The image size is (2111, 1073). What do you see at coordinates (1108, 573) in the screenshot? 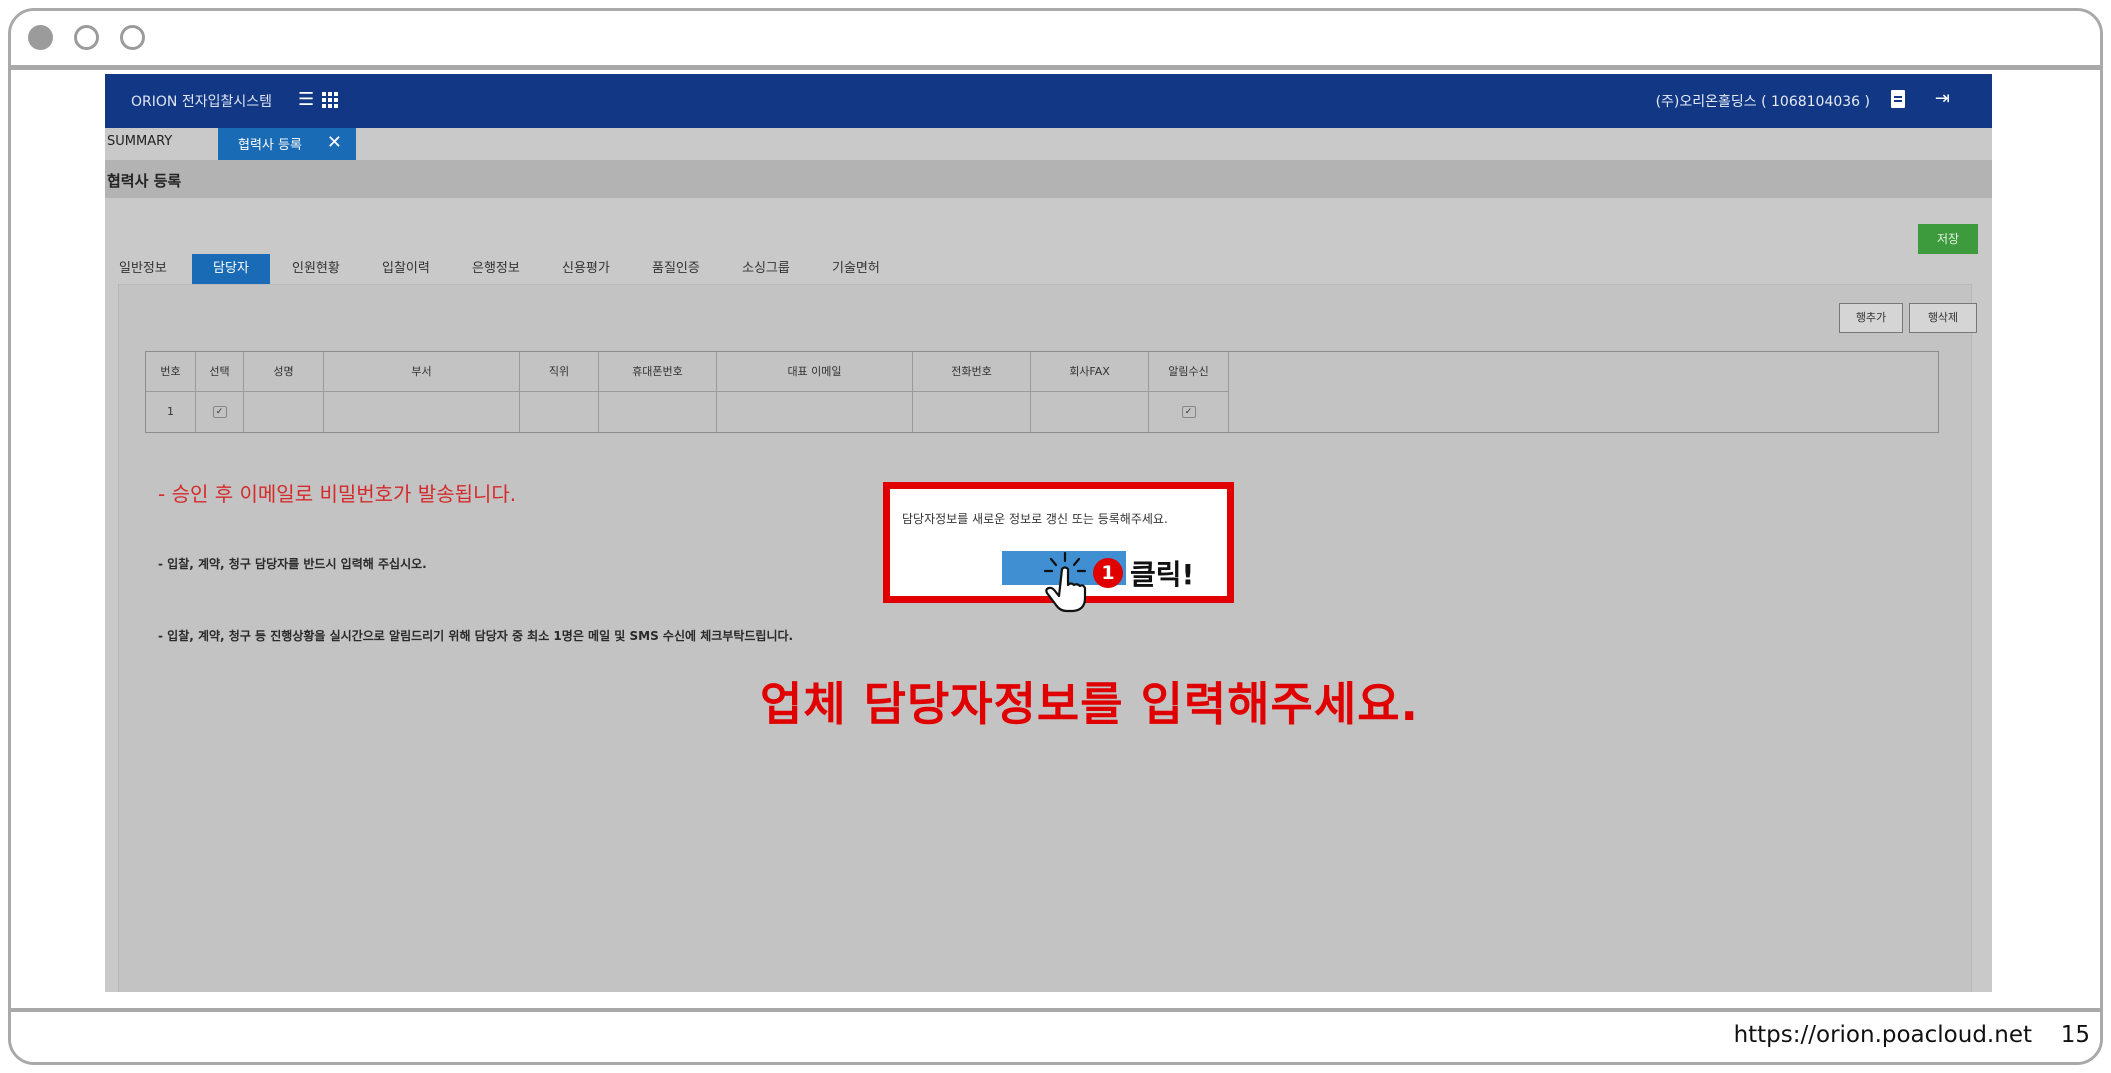
I see `step-badge: 1` at bounding box center [1108, 573].